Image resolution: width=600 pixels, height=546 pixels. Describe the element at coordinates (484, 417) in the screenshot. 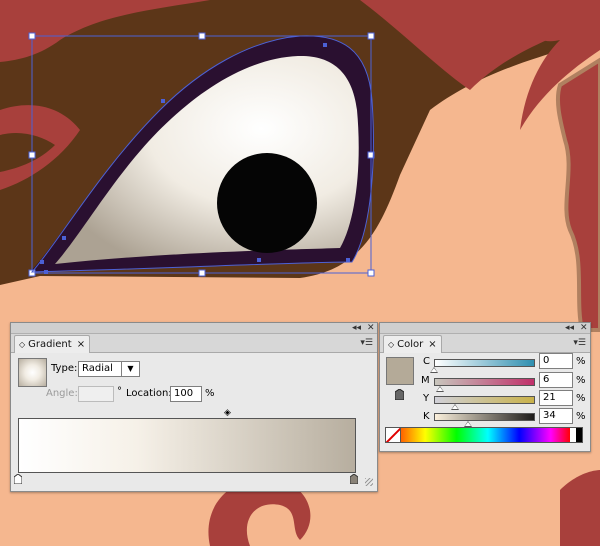

I see `black-slider` at that location.